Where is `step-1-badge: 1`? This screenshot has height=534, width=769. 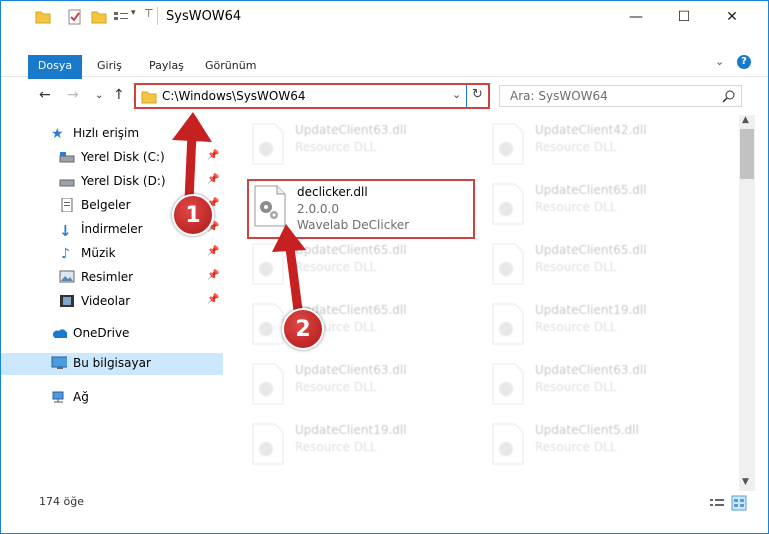 step-1-badge: 1 is located at coordinates (193, 215).